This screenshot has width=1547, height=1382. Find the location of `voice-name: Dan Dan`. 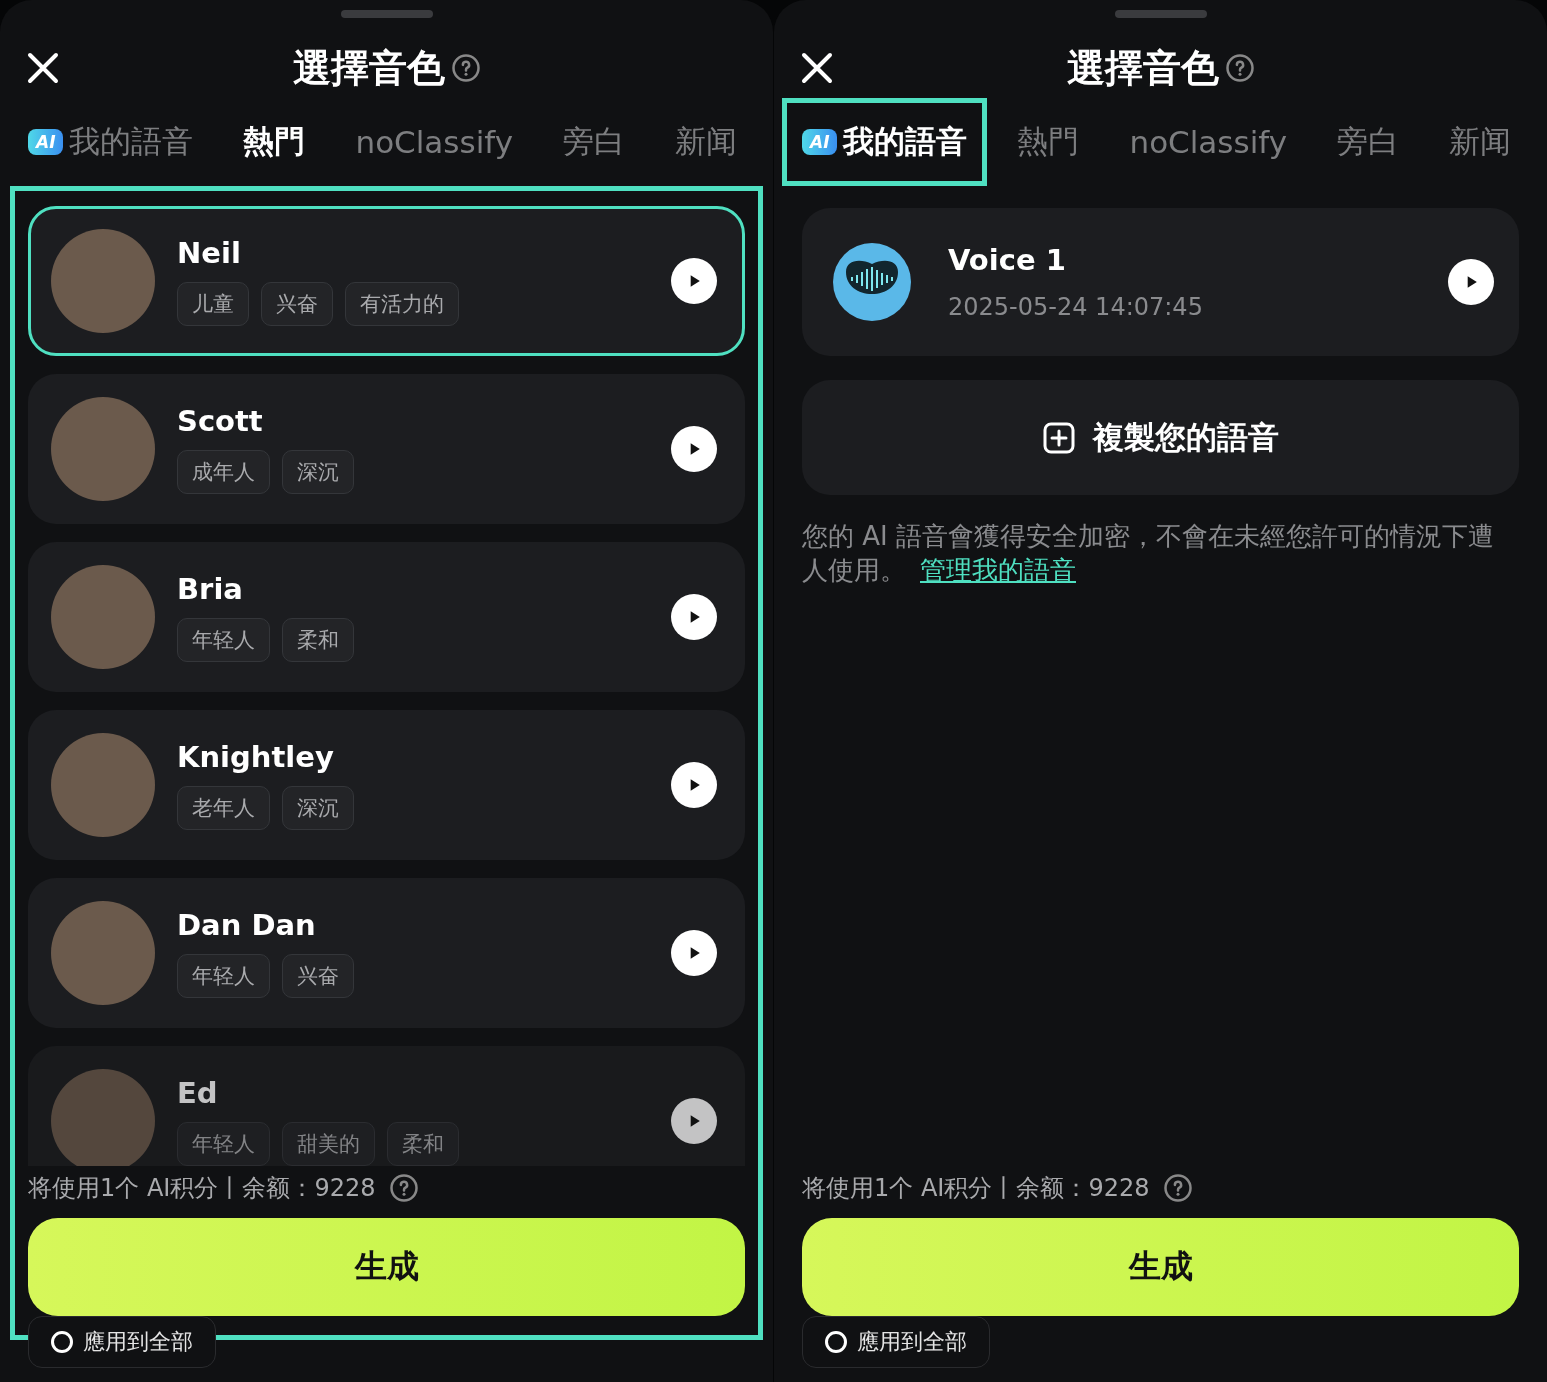

voice-name: Dan Dan is located at coordinates (247, 925).